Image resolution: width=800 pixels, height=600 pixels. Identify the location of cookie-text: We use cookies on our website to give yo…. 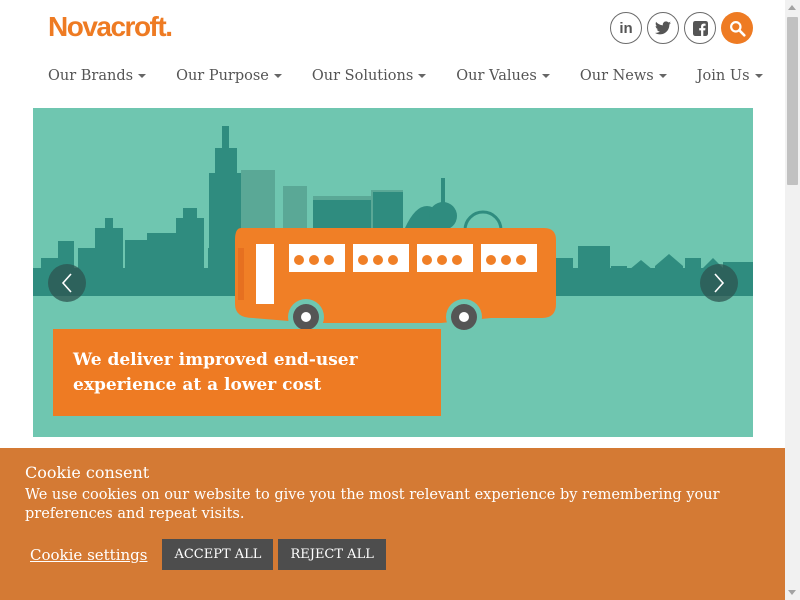
(372, 504).